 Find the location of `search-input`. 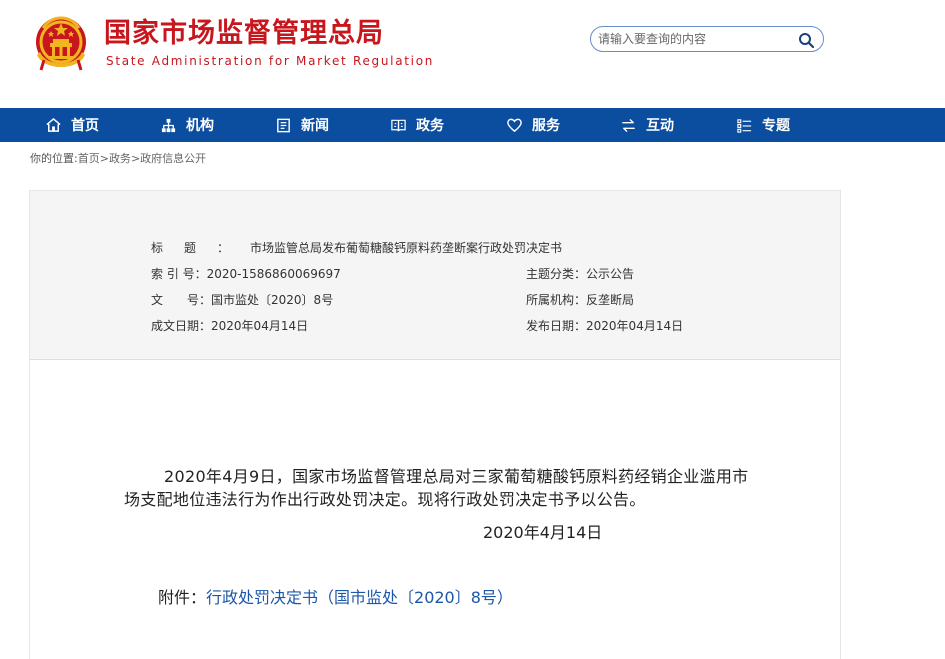

search-input is located at coordinates (695, 39).